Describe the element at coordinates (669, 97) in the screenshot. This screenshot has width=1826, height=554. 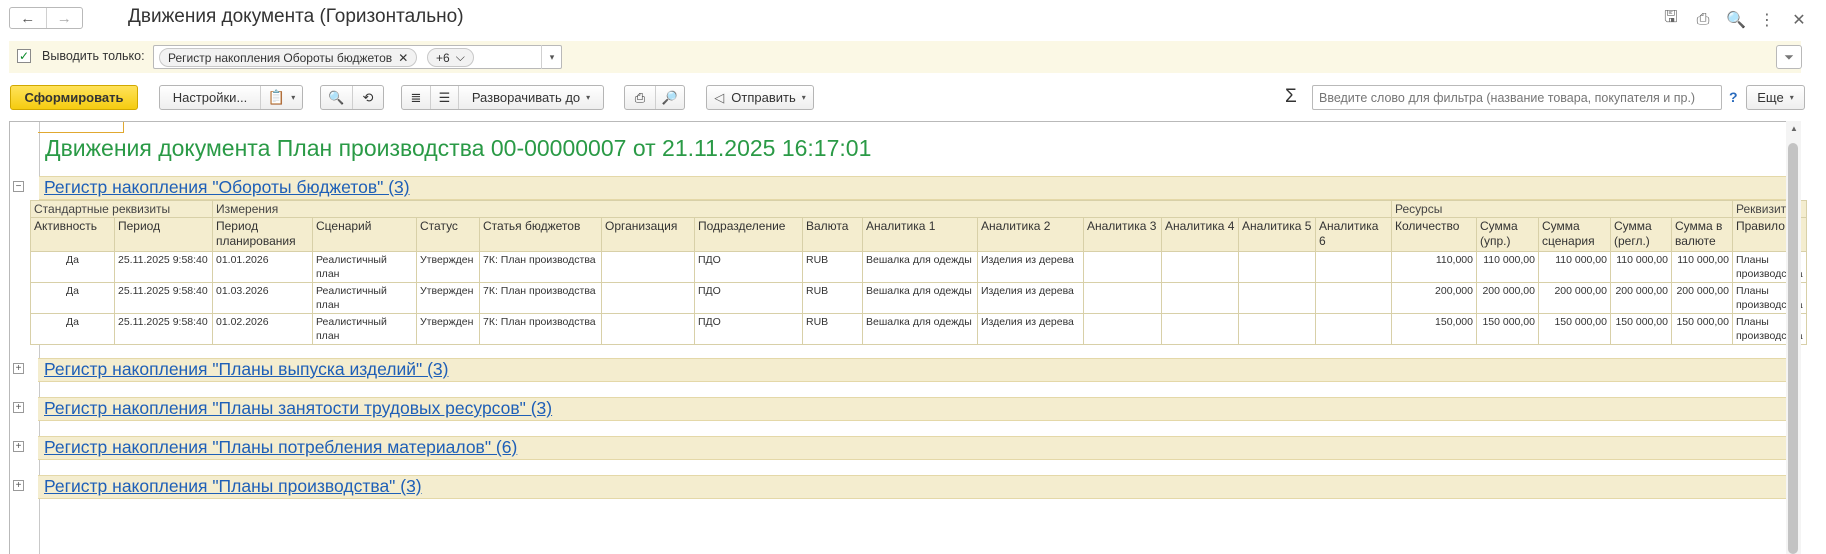
I see `print-preview-icon: 🔎` at that location.